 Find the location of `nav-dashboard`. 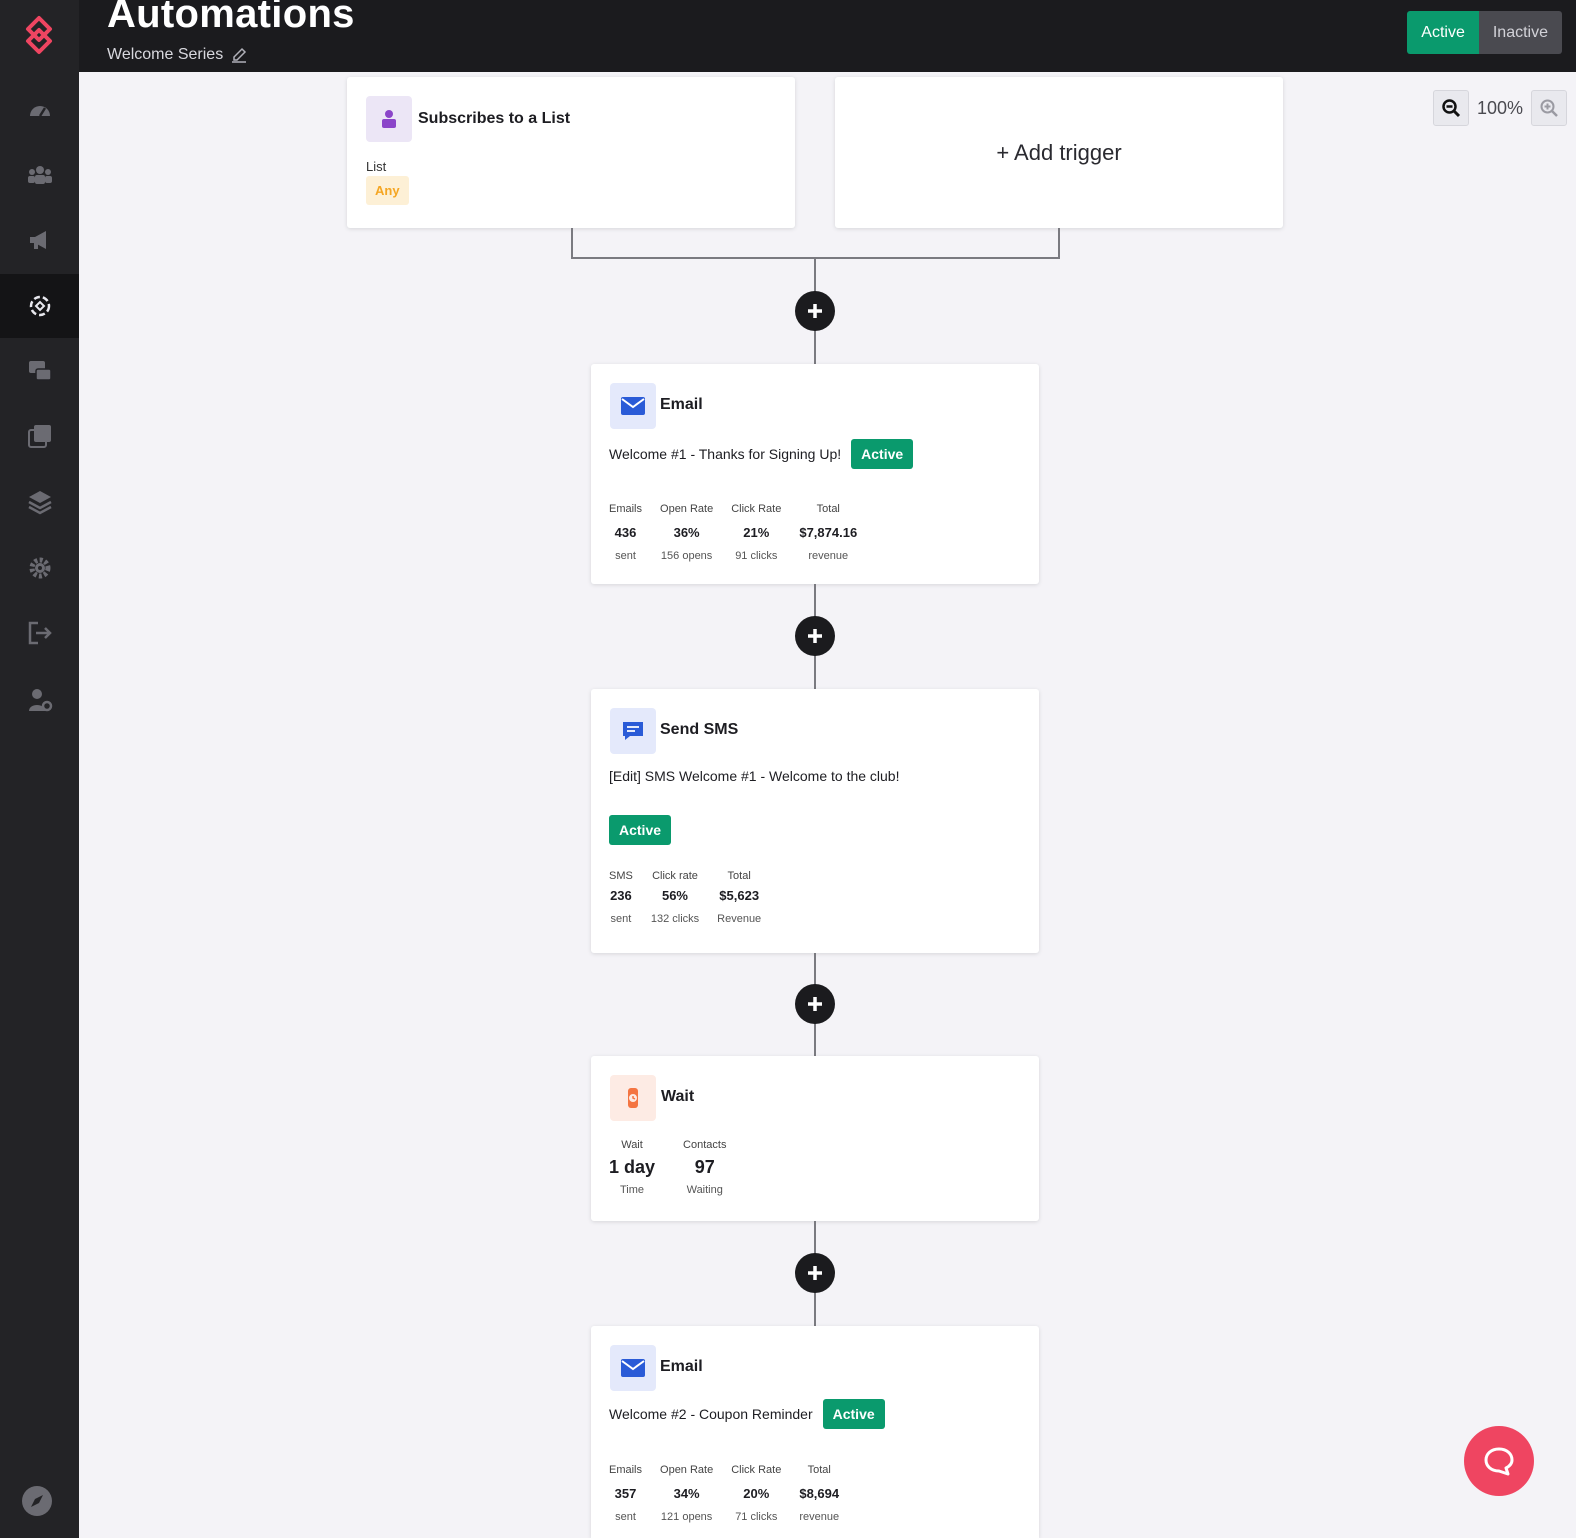

nav-dashboard is located at coordinates (39, 110).